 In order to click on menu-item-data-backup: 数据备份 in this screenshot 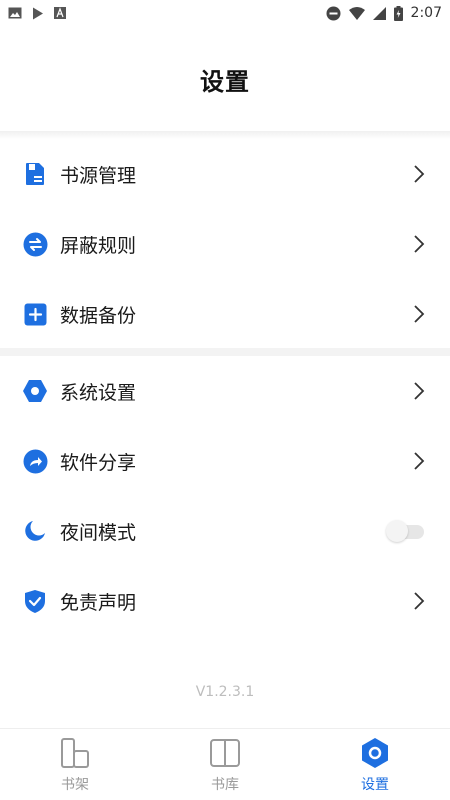, I will do `click(225, 314)`.